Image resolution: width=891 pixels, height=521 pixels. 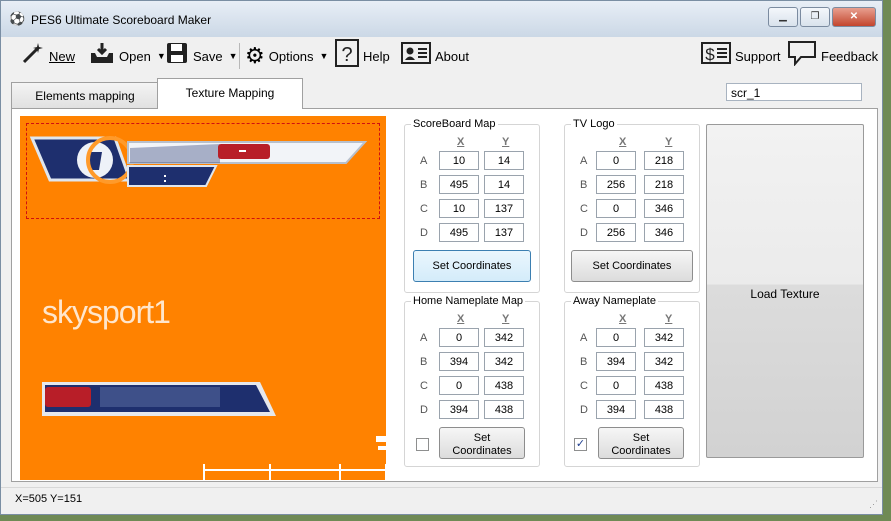 What do you see at coordinates (616, 232) in the screenshot?
I see `d-x-field: 256` at bounding box center [616, 232].